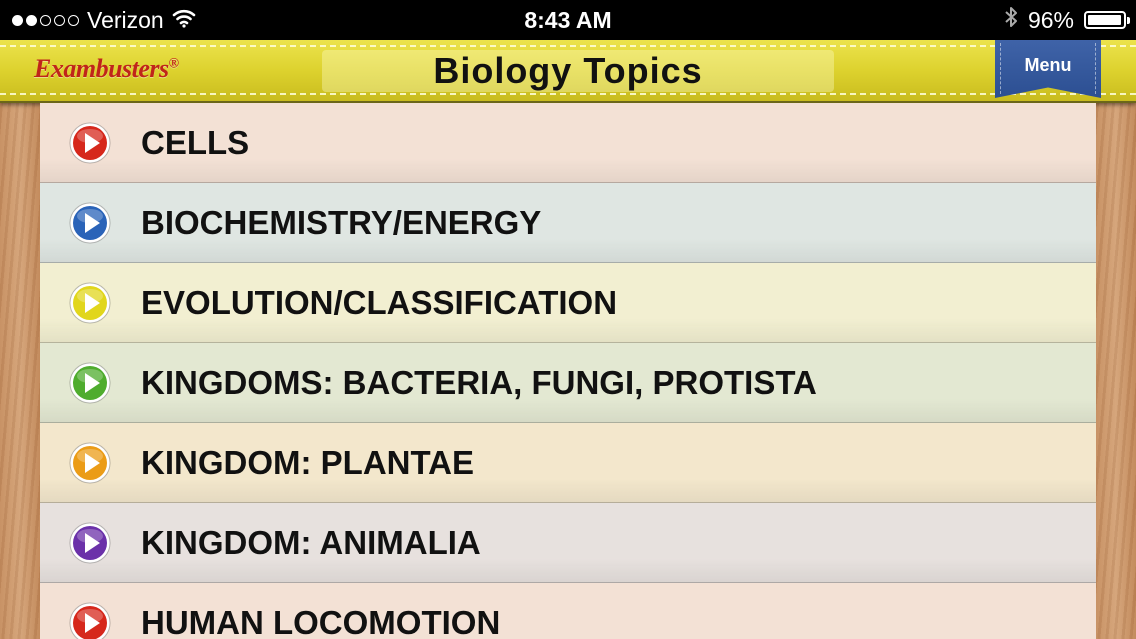  I want to click on topic-label: KINGDOM: PLANTAE, so click(308, 462).